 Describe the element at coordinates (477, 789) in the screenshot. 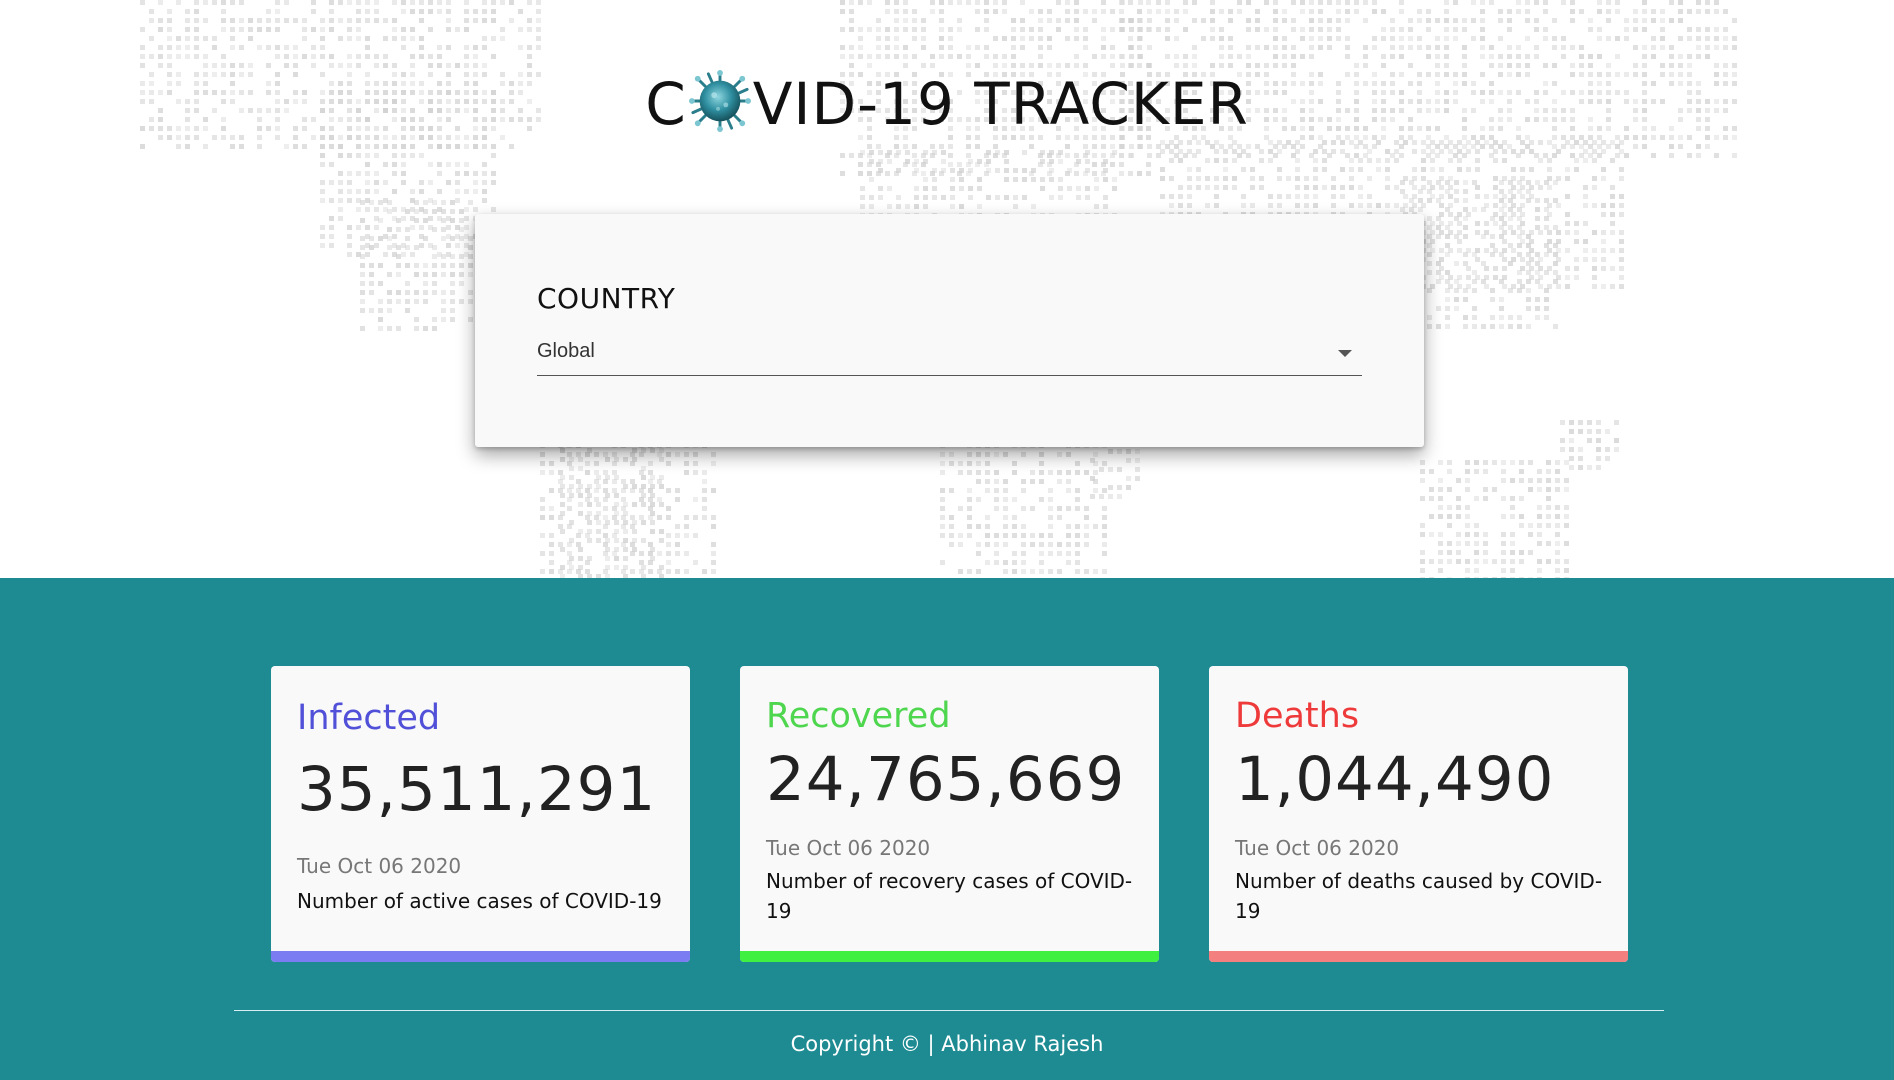

I see `infected-count: 35,511,291` at that location.